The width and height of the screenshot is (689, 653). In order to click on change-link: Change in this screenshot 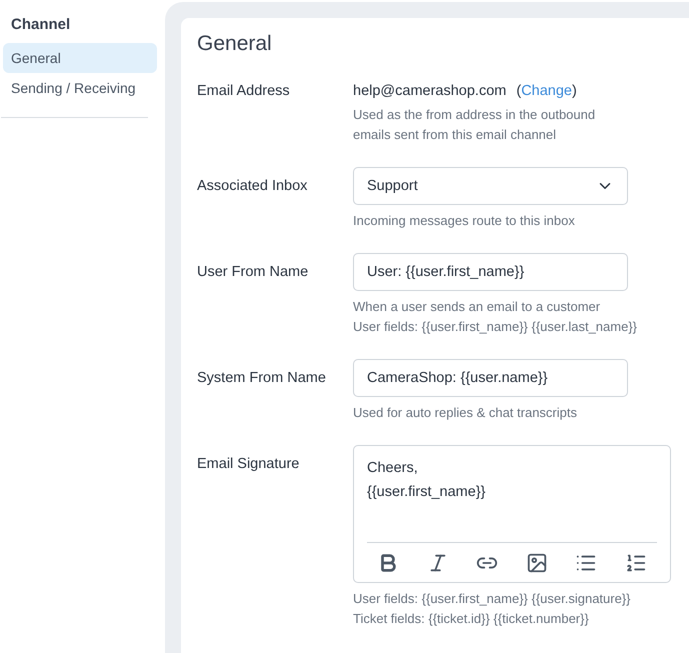, I will do `click(546, 91)`.